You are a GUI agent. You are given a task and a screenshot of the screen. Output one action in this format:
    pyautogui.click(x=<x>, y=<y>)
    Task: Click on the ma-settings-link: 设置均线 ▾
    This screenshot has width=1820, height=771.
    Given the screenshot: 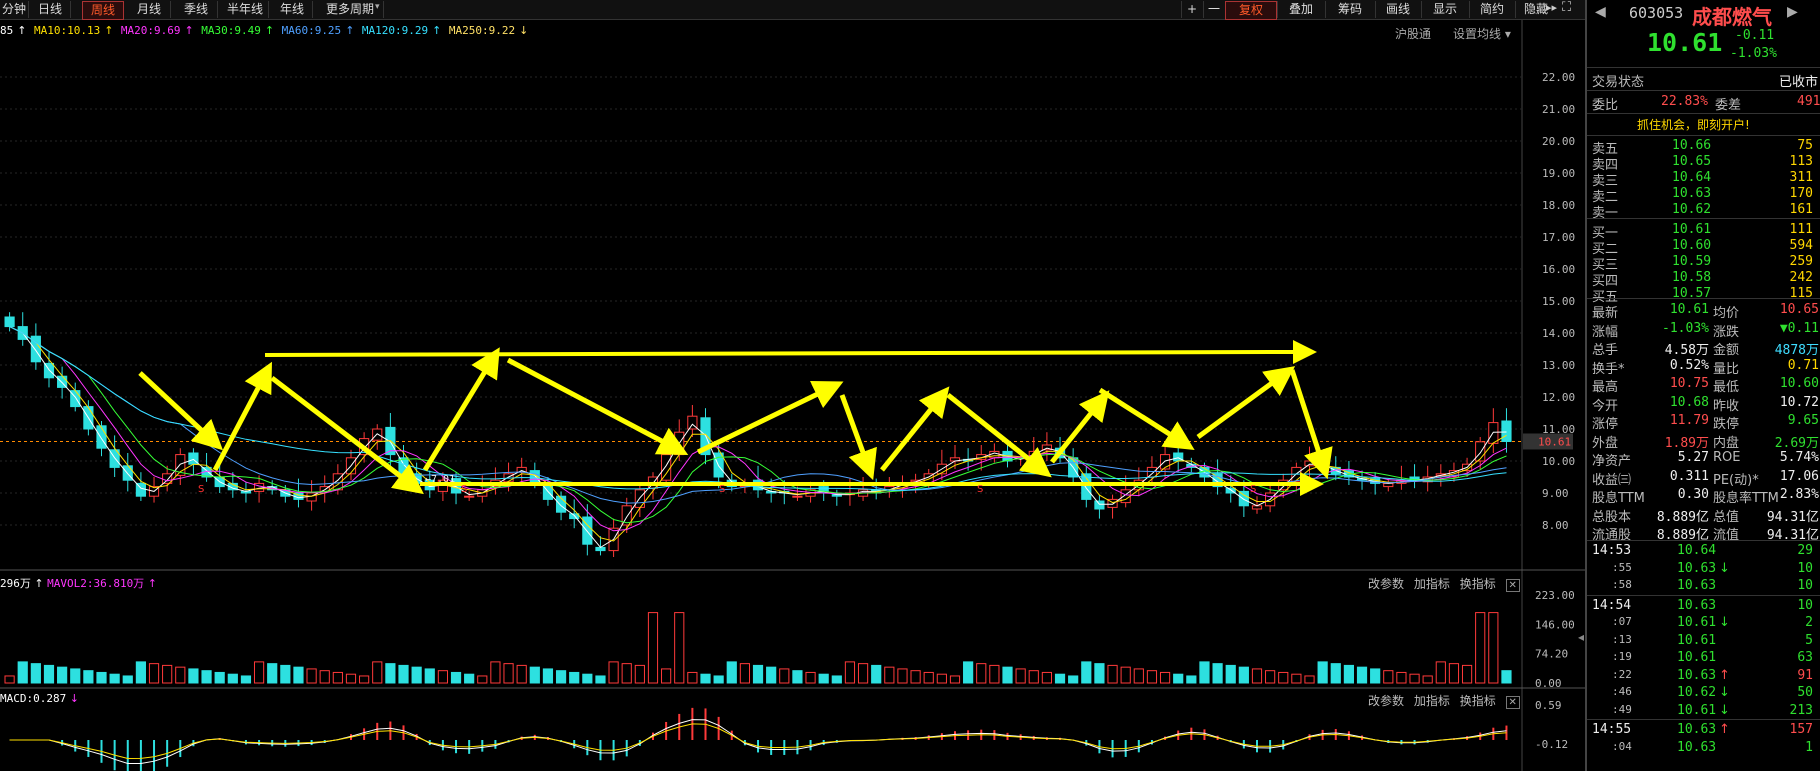 What is the action you would take?
    pyautogui.click(x=1482, y=33)
    